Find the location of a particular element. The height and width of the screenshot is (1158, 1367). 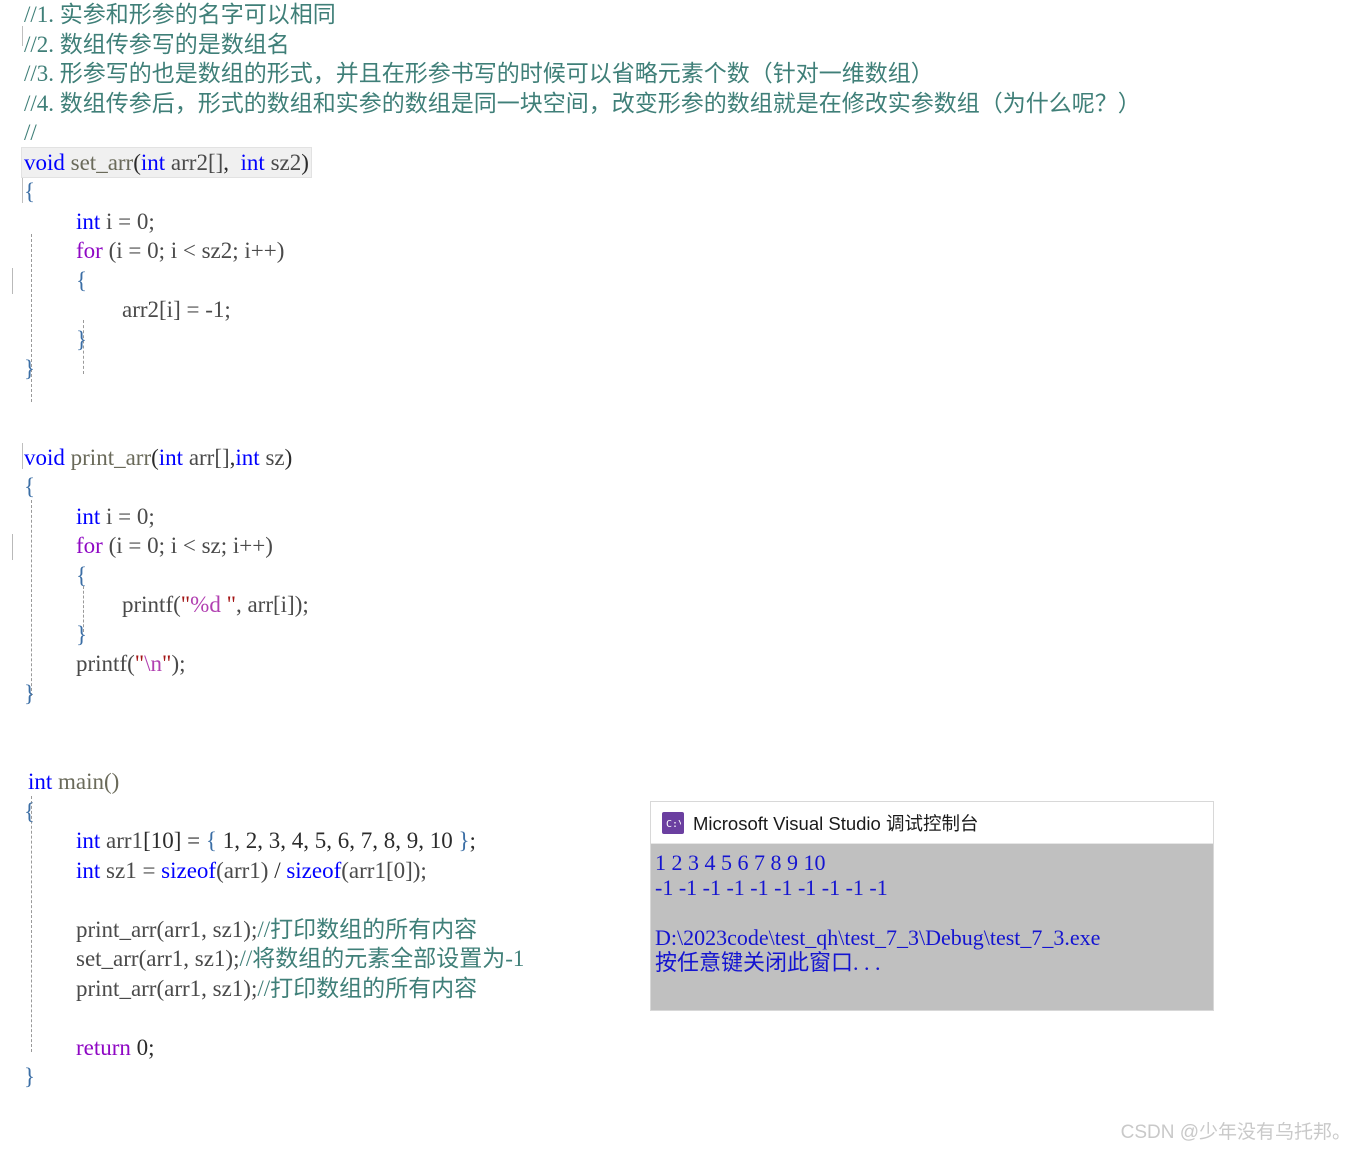

function-signature-print-arr: void print_arr(int arr[],int sz) is located at coordinates (683, 458).